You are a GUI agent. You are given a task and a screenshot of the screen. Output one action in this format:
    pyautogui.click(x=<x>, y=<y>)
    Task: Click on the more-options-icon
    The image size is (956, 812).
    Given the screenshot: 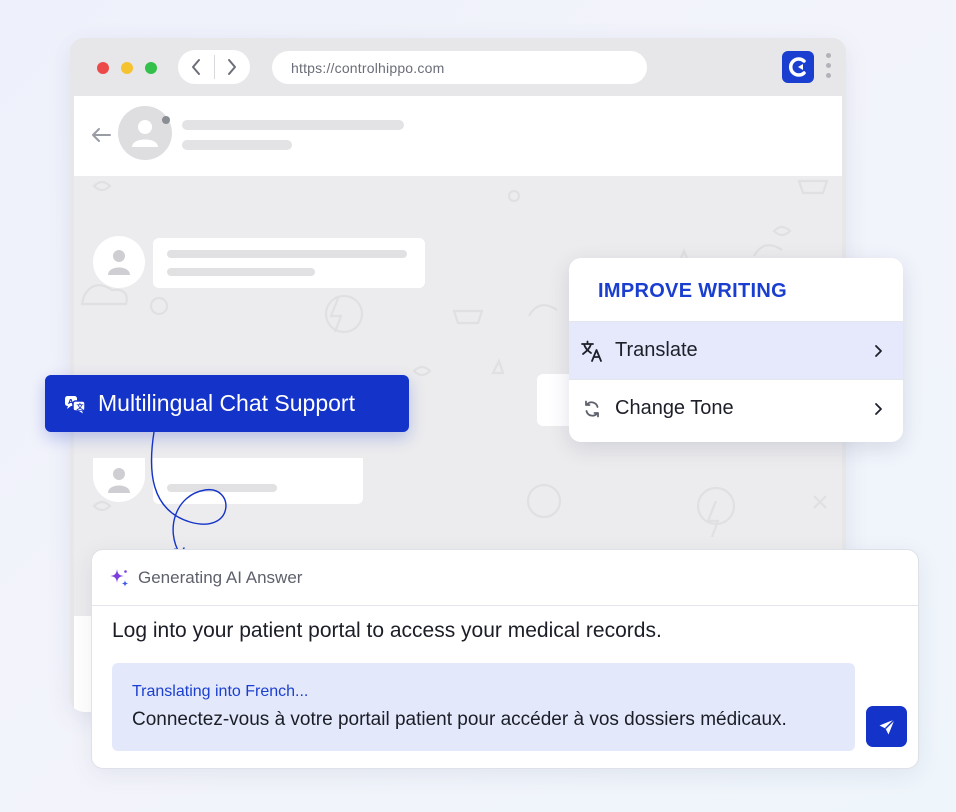 What is the action you would take?
    pyautogui.click(x=829, y=67)
    